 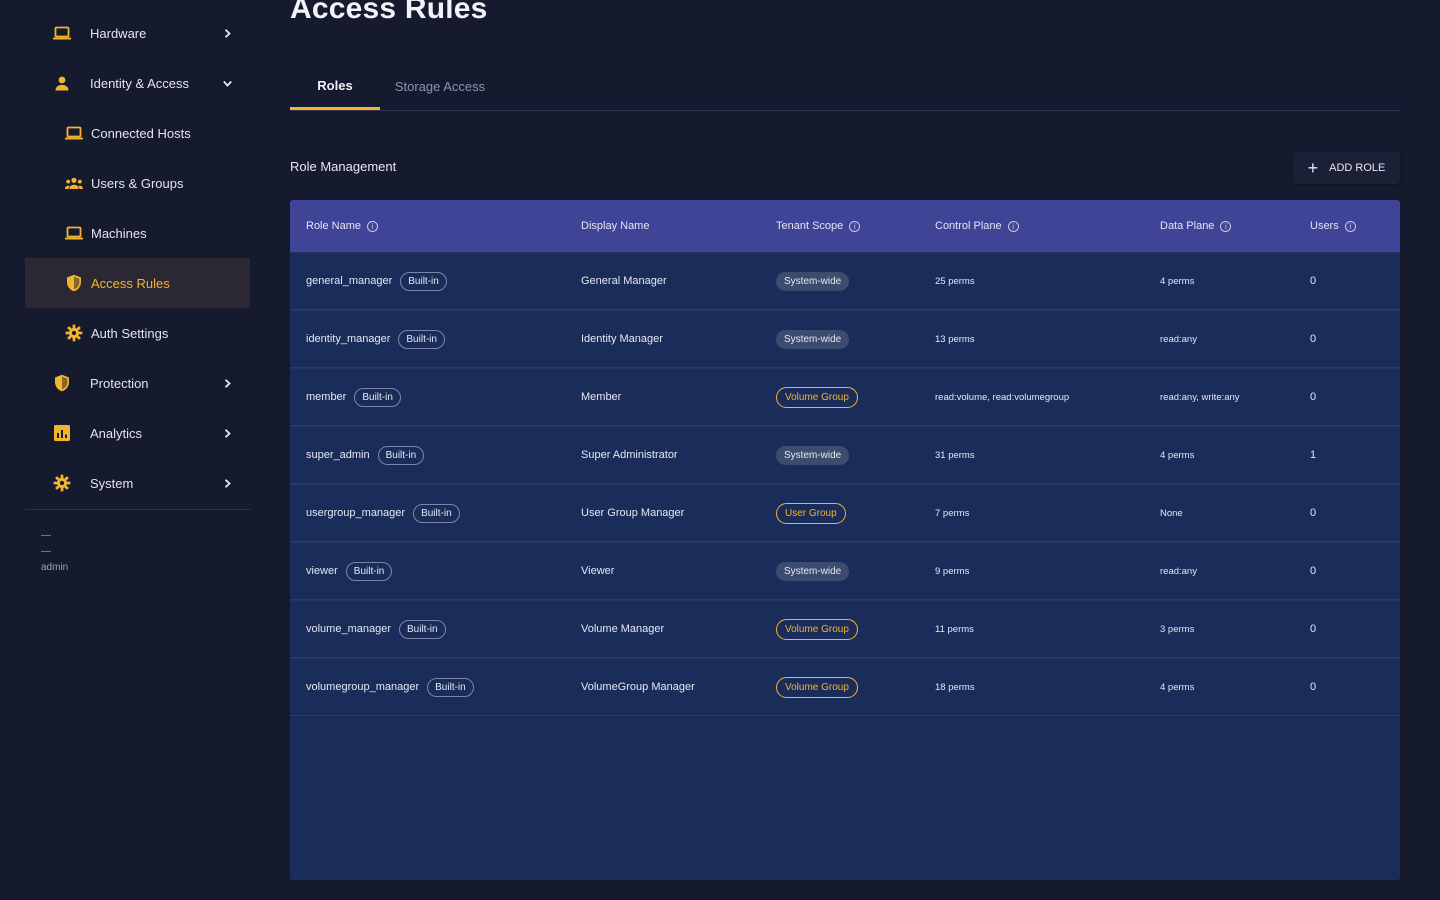 I want to click on gear-icon, so click(x=74, y=333).